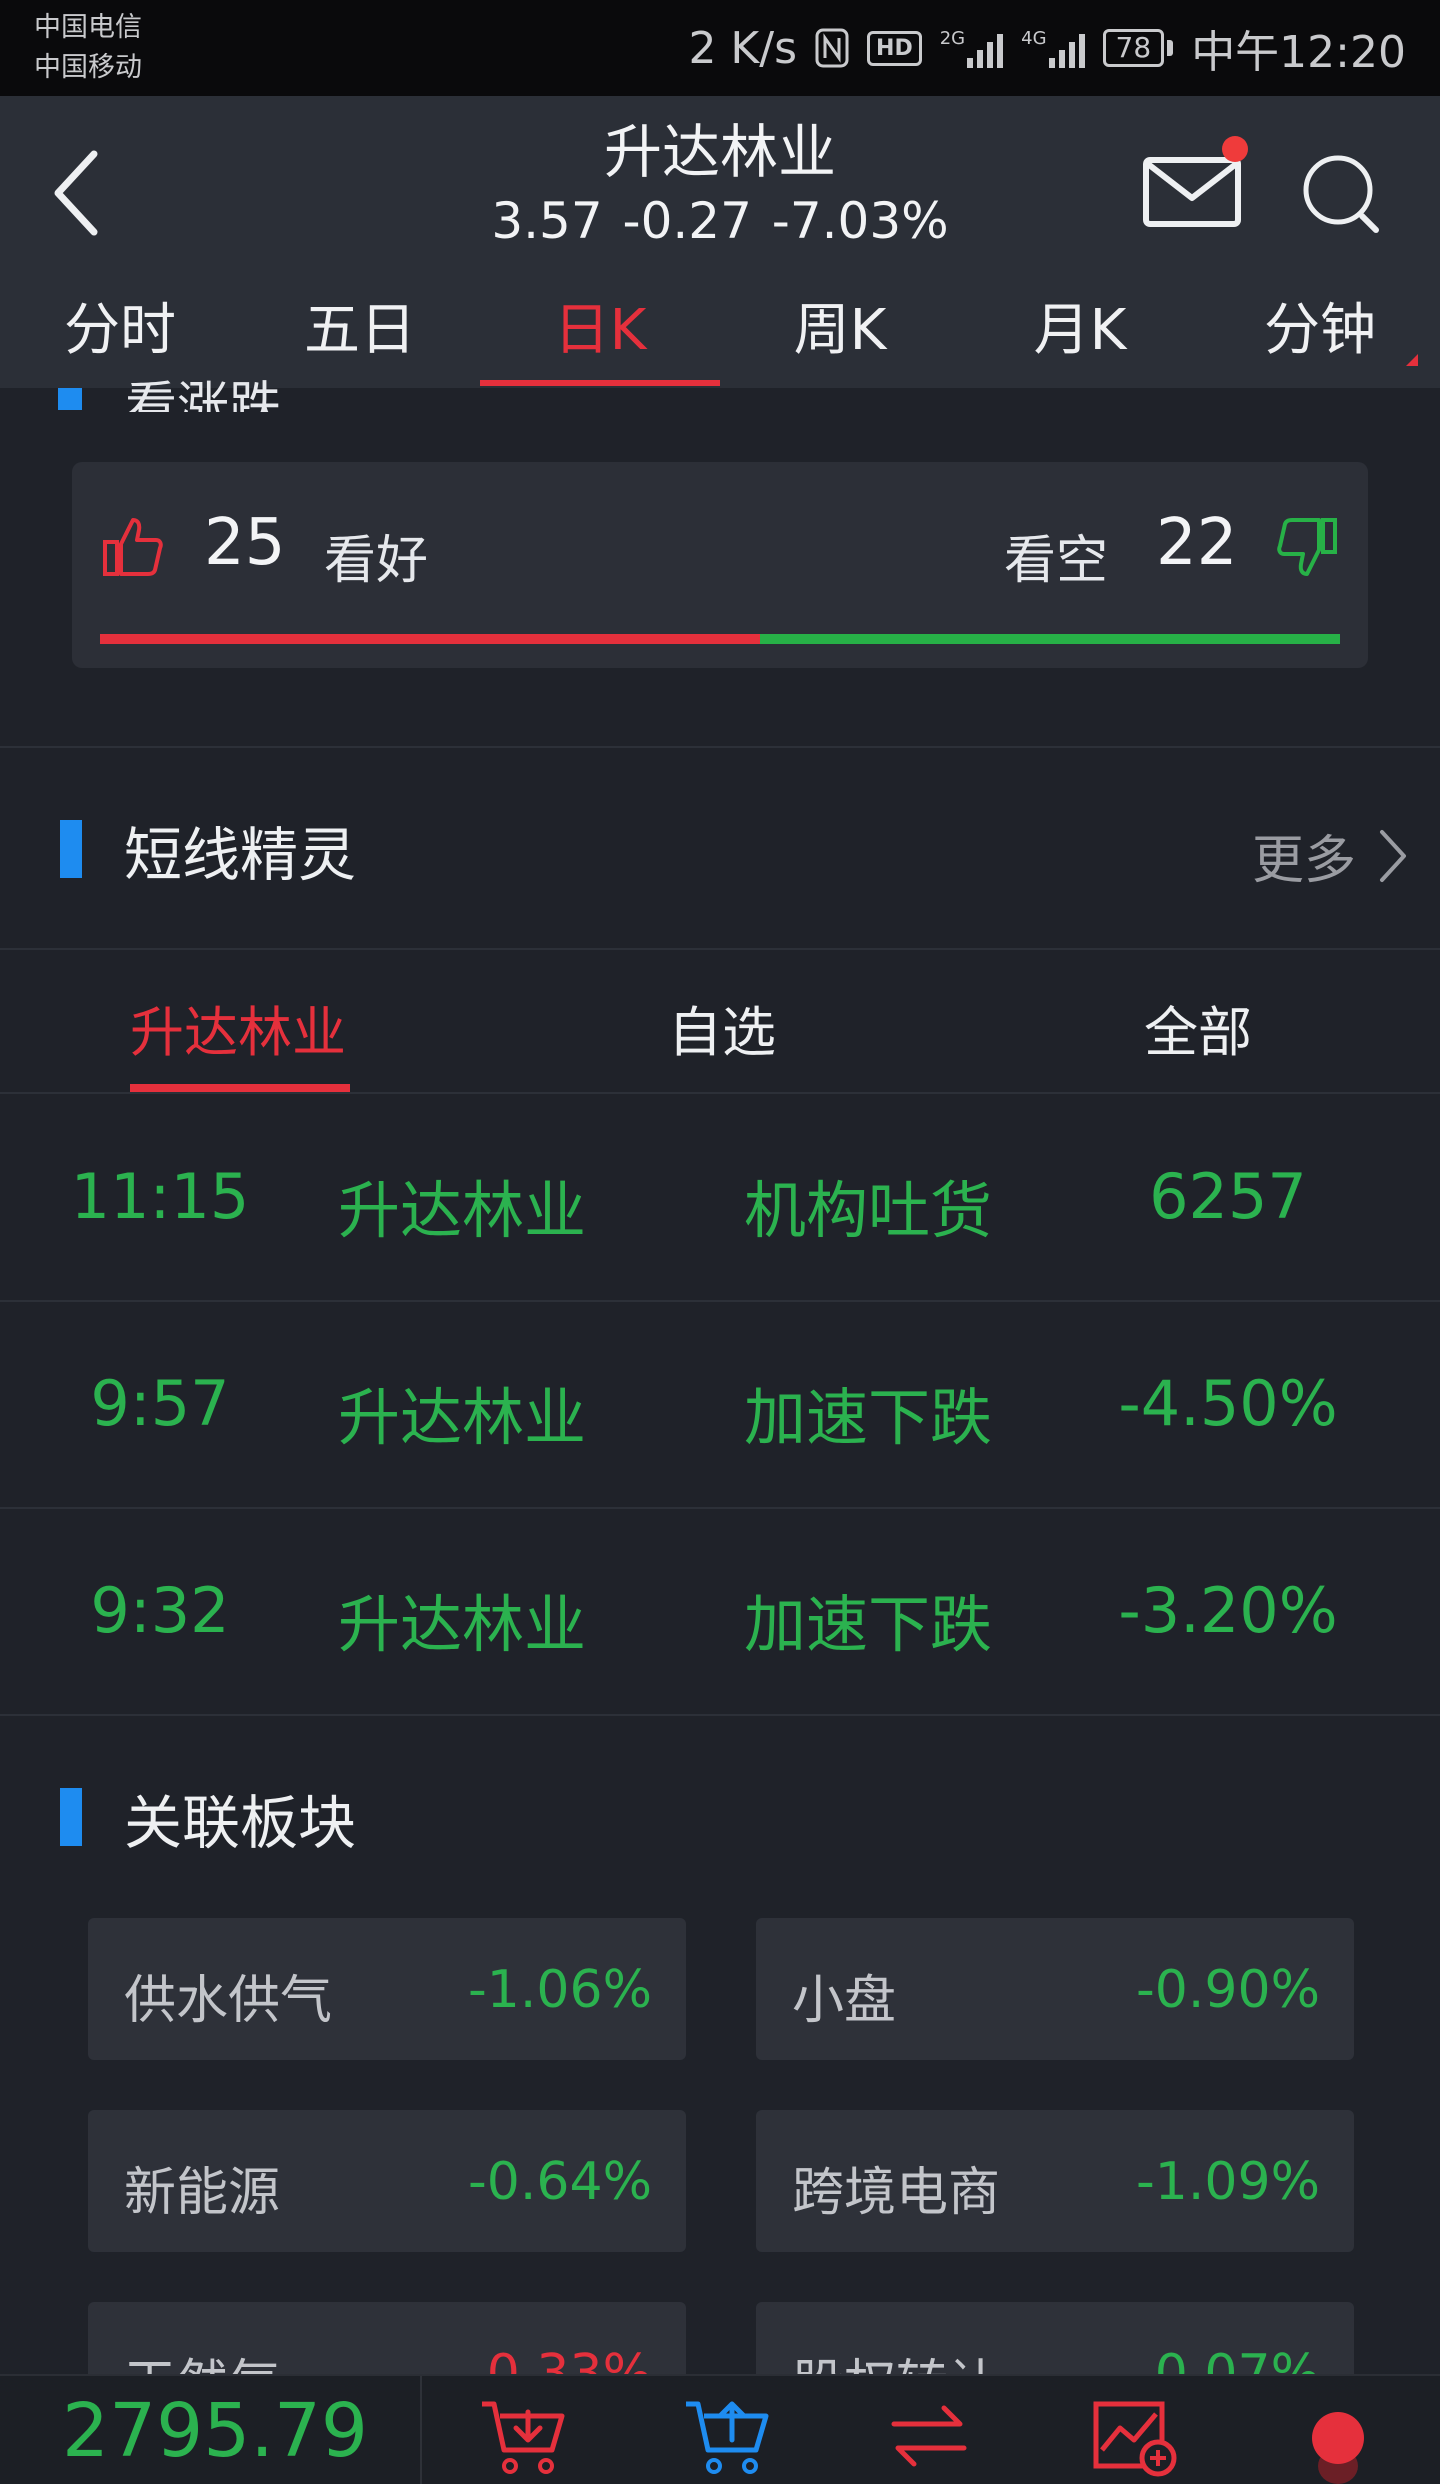 The height and width of the screenshot is (2484, 1440). What do you see at coordinates (971, 48) in the screenshot?
I see `signal-2g-icon: 2G` at bounding box center [971, 48].